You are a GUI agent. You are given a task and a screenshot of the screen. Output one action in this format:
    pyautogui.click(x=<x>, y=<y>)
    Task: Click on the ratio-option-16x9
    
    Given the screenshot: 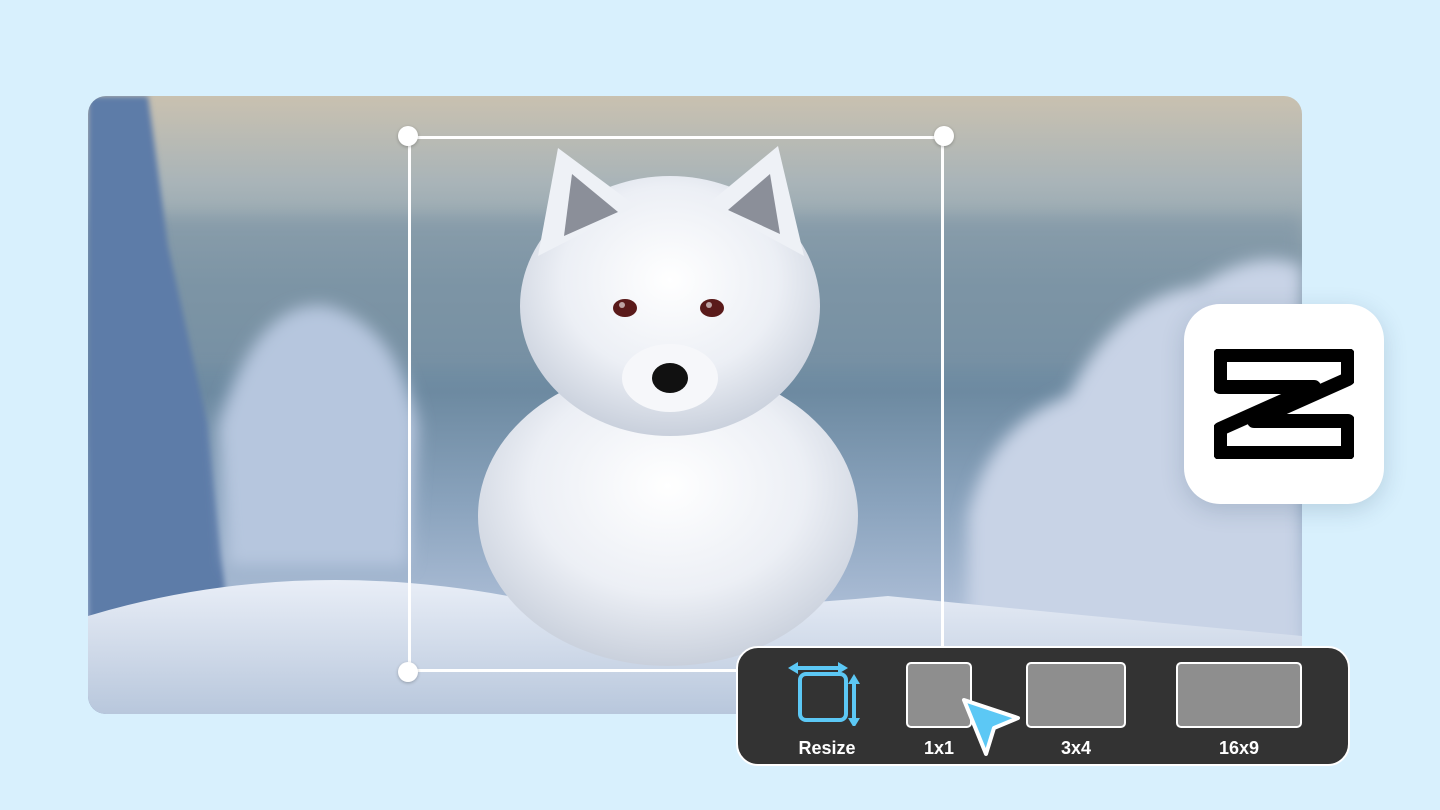 What is the action you would take?
    pyautogui.click(x=1239, y=695)
    